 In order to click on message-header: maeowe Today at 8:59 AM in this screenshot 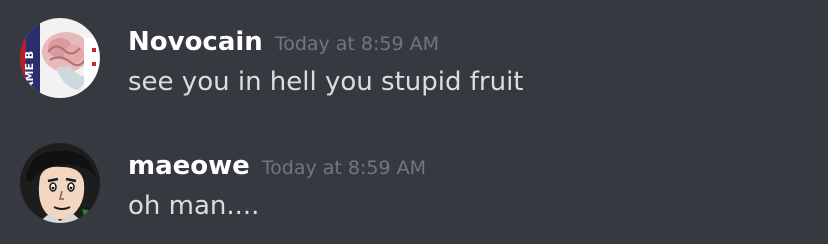, I will do `click(277, 166)`.